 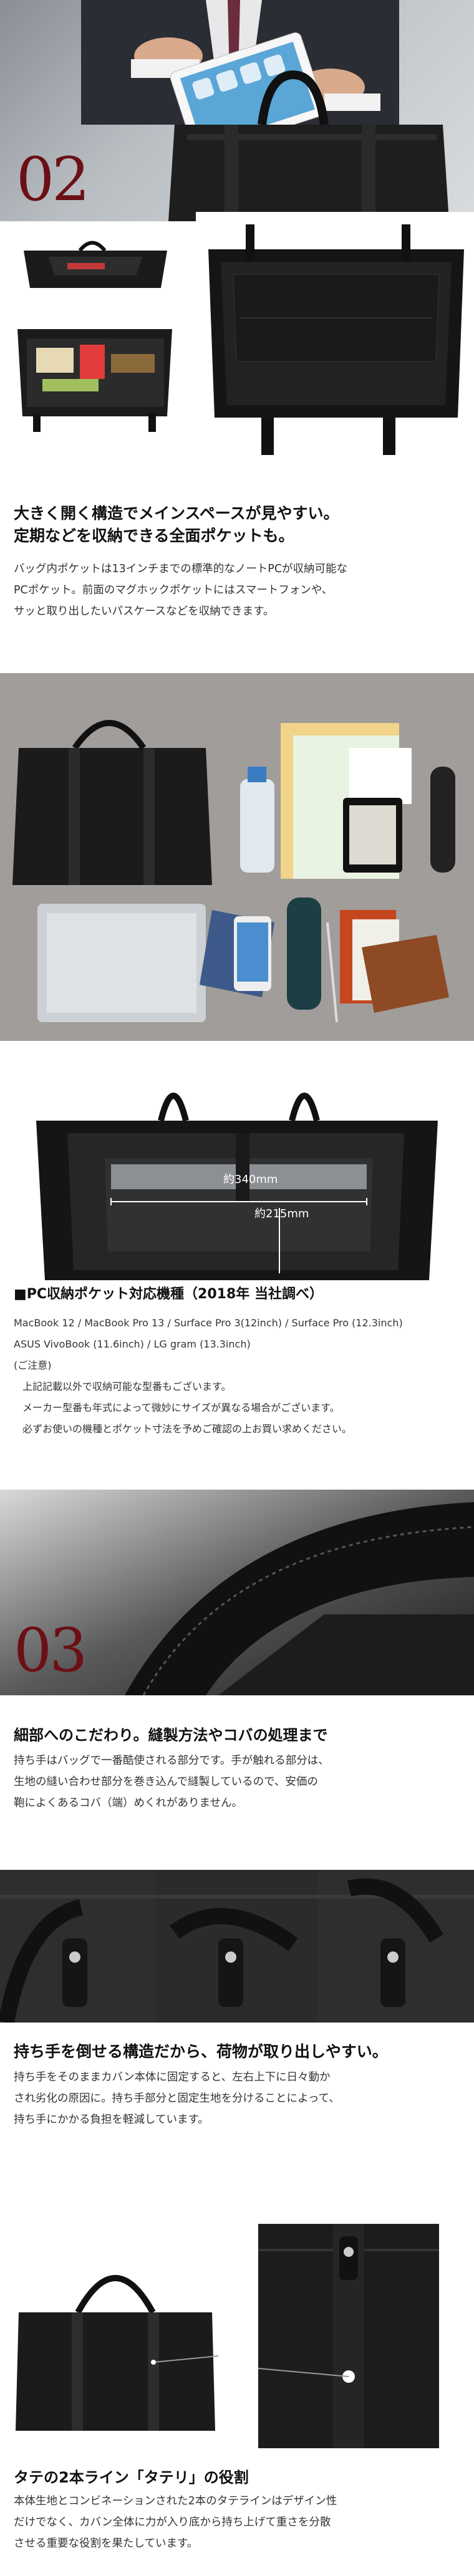 I want to click on handle-body-line-1: 持ち手をそのままカバン本体に固定すると、左右上下に日々動か, so click(x=173, y=2078).